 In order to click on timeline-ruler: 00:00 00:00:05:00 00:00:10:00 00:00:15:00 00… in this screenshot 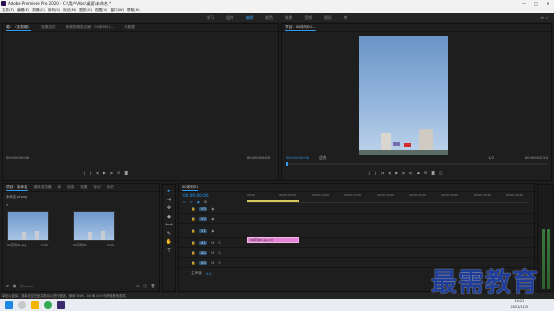, I will do `click(387, 198)`.